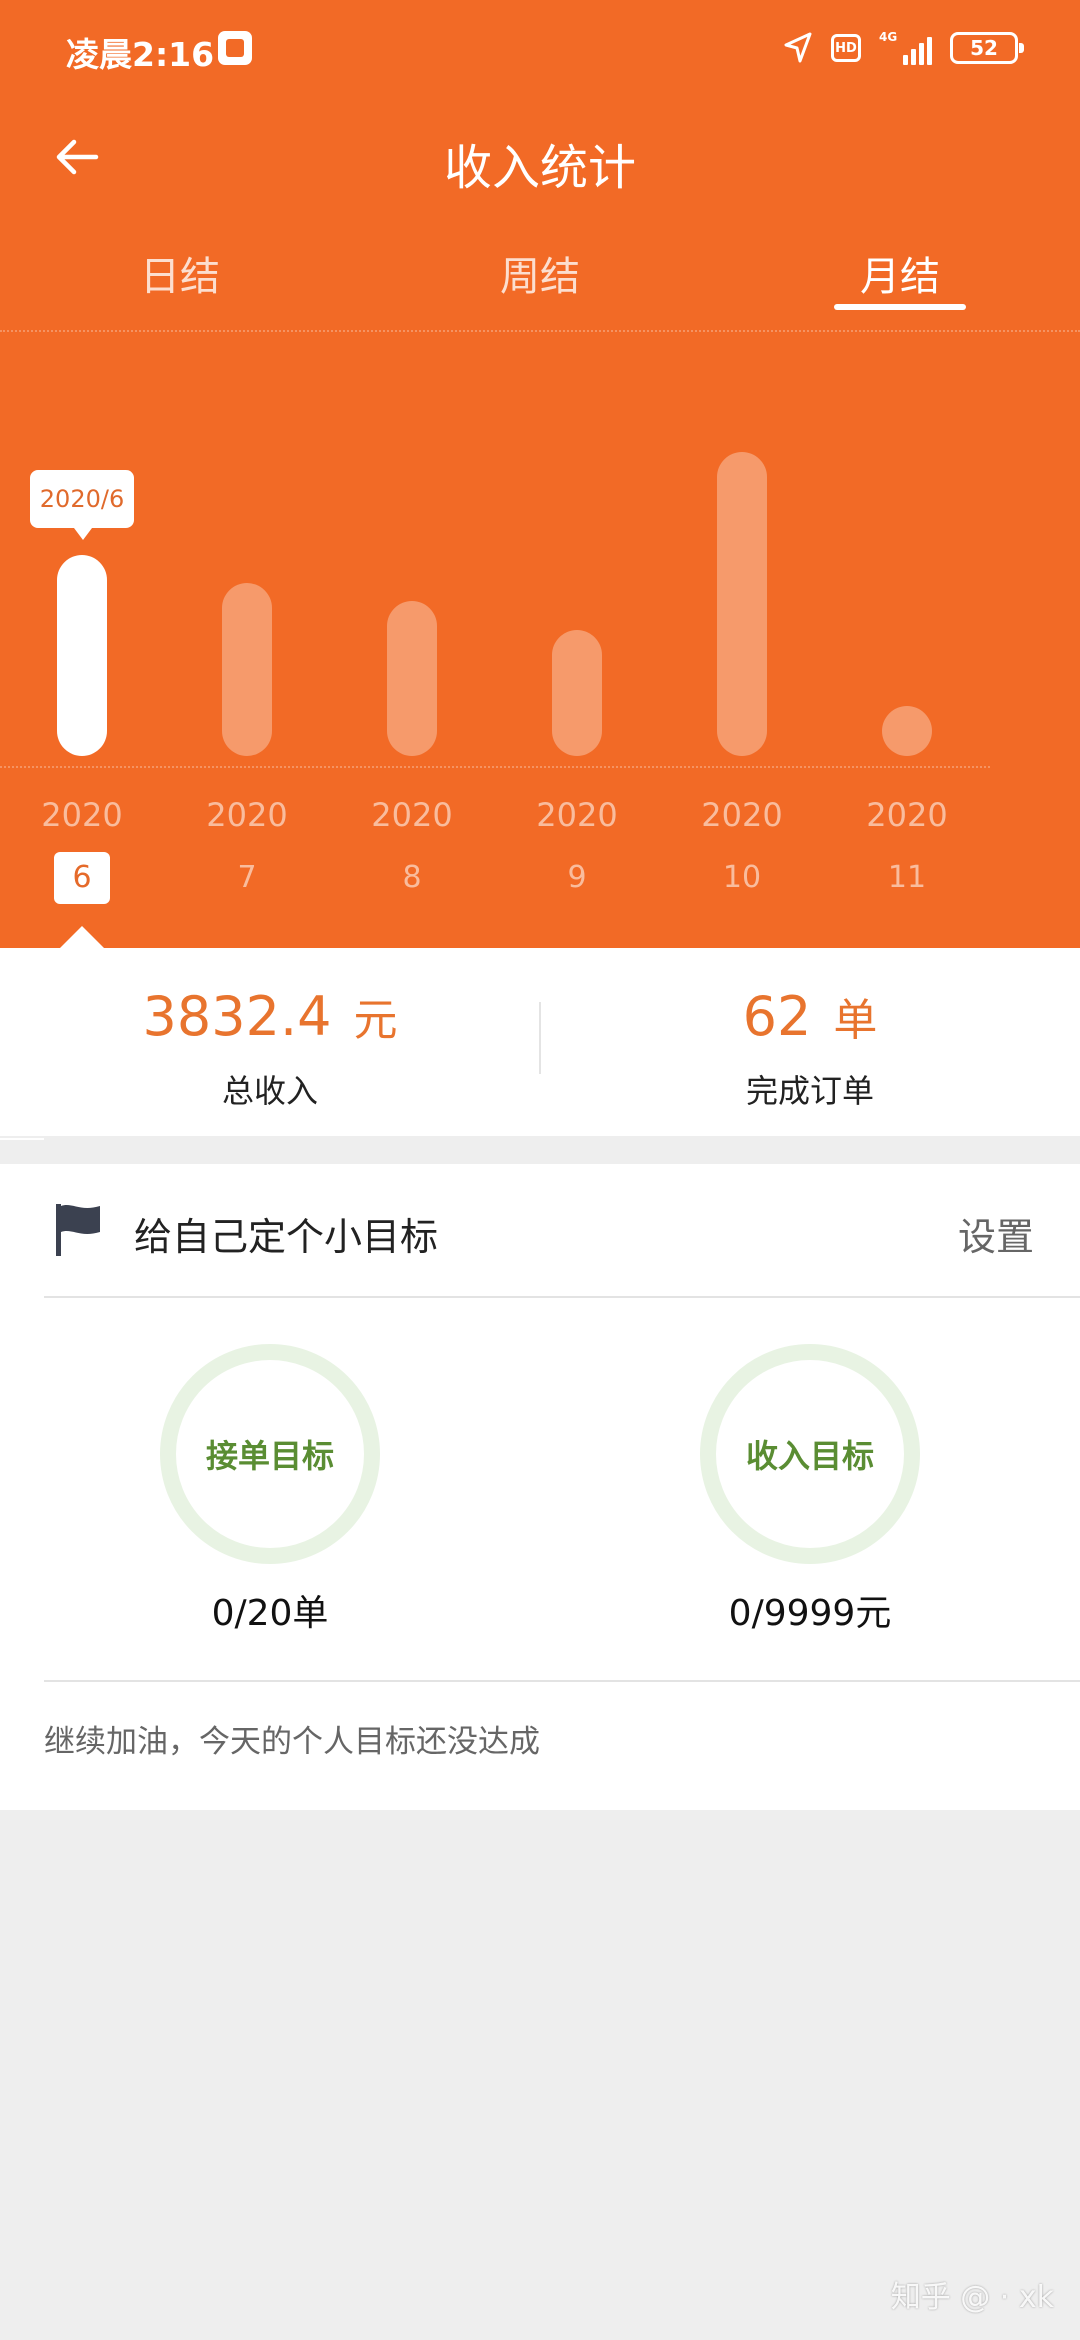 This screenshot has height=2340, width=1080. I want to click on tab-monthly: 月结, so click(900, 273).